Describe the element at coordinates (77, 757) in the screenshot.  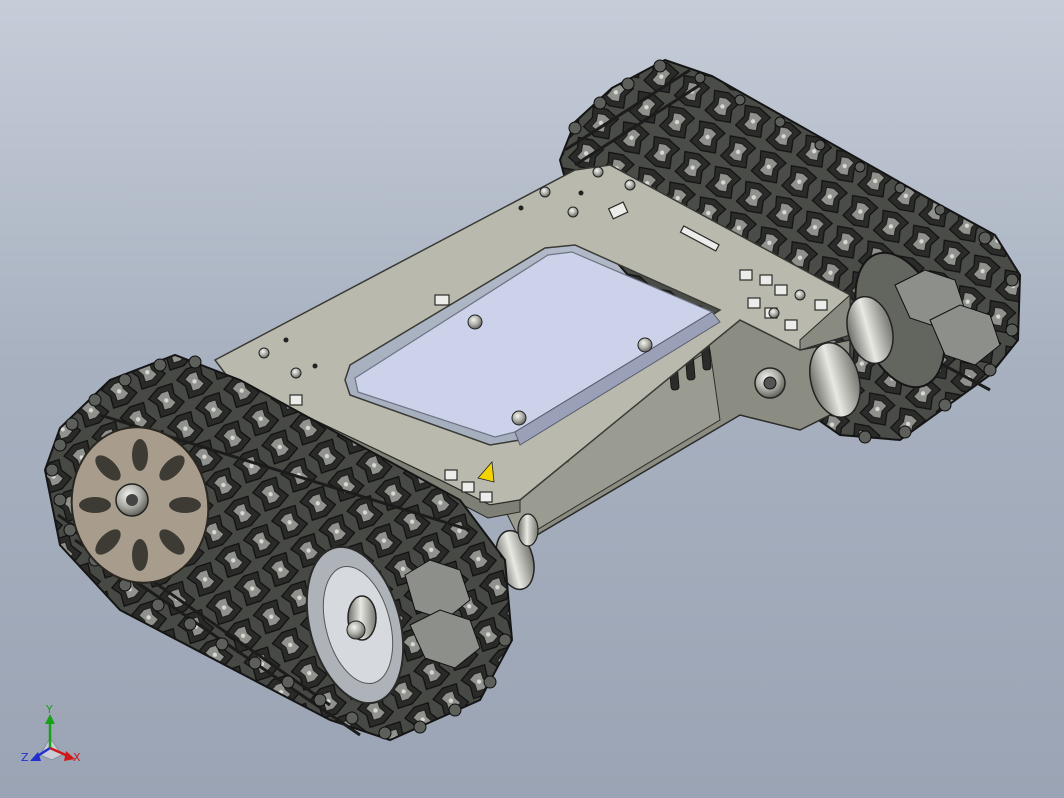
I see `x-axis-label: X` at that location.